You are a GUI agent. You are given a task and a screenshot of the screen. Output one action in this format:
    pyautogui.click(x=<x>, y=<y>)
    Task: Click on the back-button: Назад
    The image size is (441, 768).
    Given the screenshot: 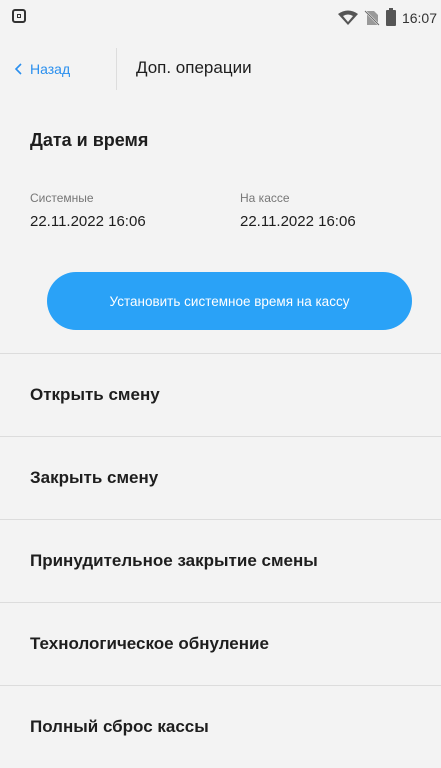 What is the action you would take?
    pyautogui.click(x=42, y=69)
    